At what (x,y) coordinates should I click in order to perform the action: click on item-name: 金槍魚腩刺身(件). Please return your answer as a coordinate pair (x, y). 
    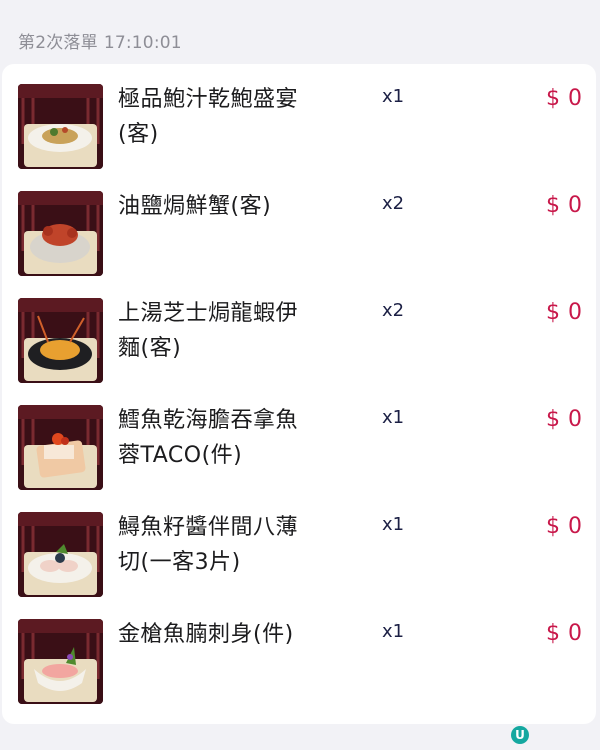
    Looking at the image, I should click on (206, 634).